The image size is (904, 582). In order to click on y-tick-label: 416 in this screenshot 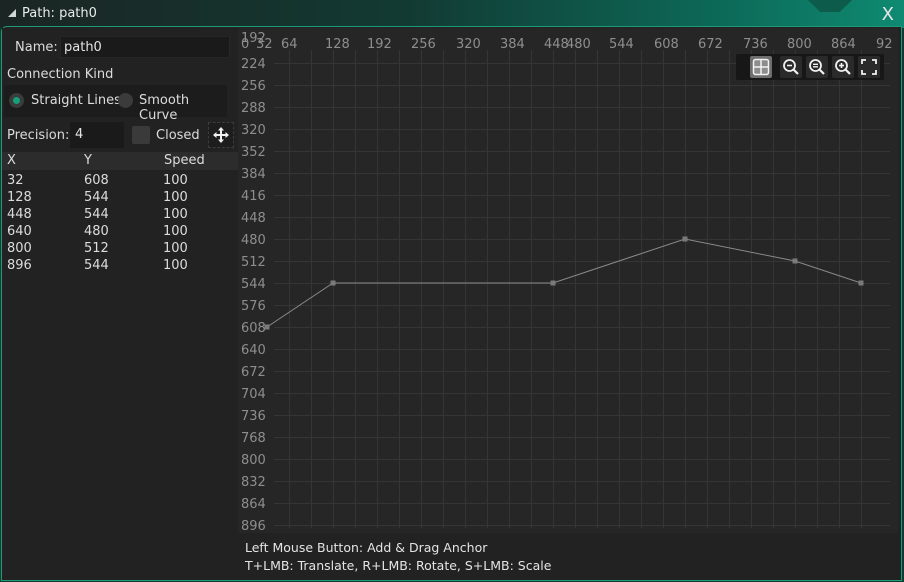, I will do `click(253, 196)`.